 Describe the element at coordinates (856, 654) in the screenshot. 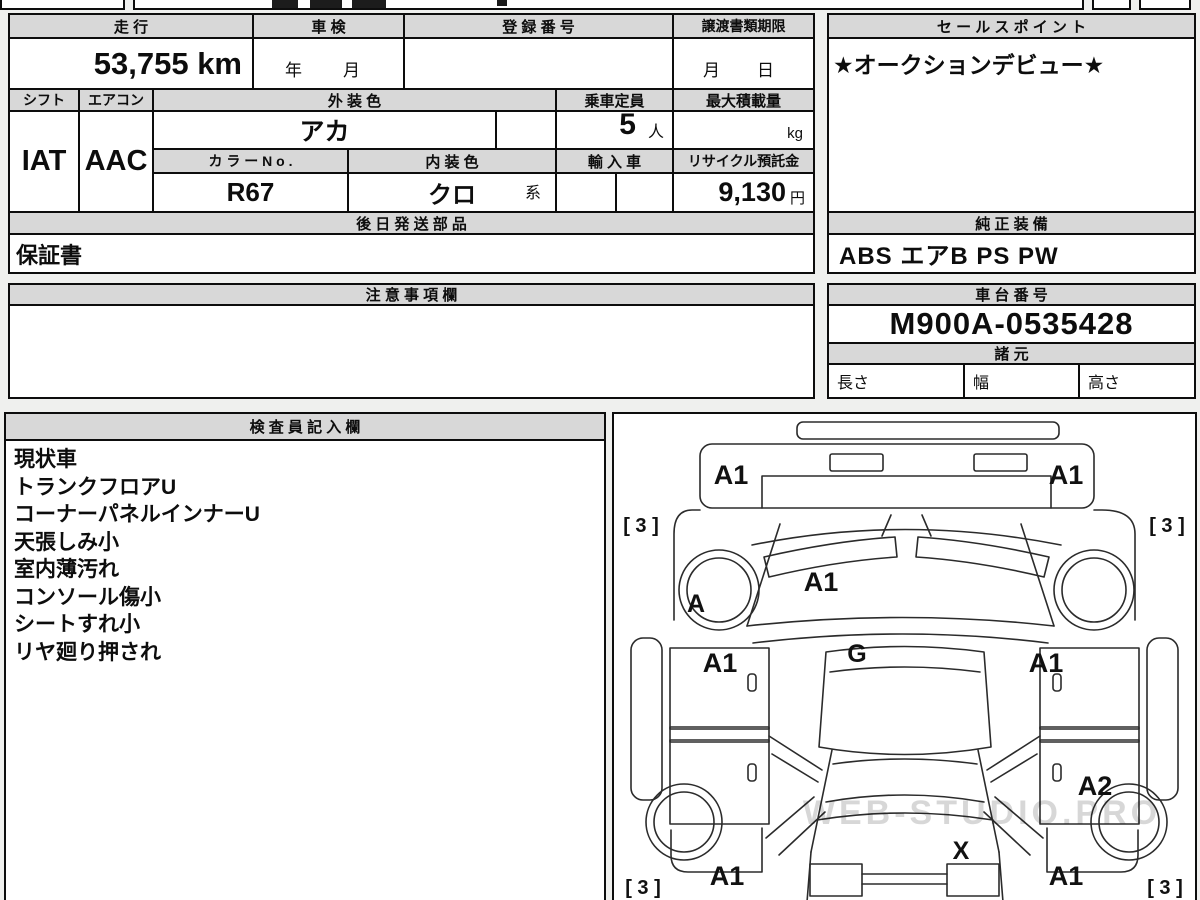

I see `grade-label-windshield: G` at that location.